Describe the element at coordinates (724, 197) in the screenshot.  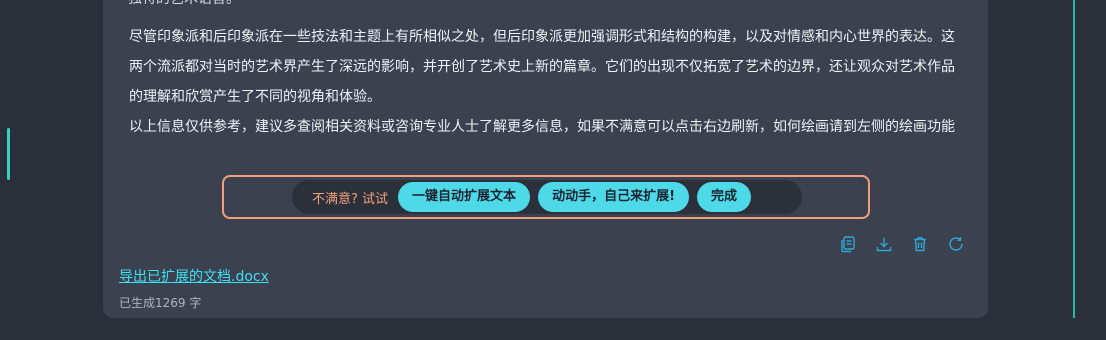
I see `done-button: 完成` at that location.